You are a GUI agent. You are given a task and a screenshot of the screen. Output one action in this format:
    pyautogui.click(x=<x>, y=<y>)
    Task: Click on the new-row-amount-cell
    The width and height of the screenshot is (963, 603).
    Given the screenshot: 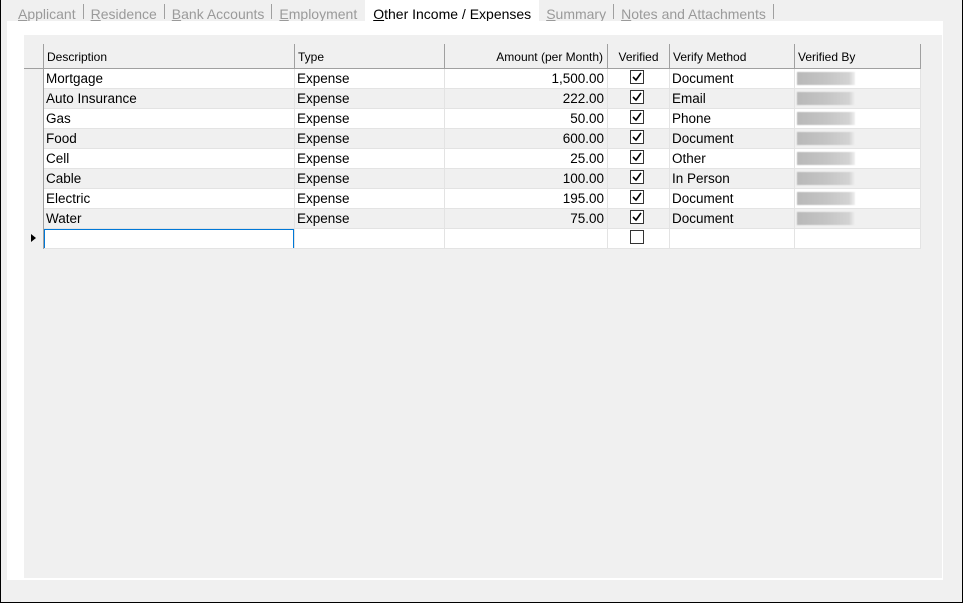 What is the action you would take?
    pyautogui.click(x=526, y=238)
    